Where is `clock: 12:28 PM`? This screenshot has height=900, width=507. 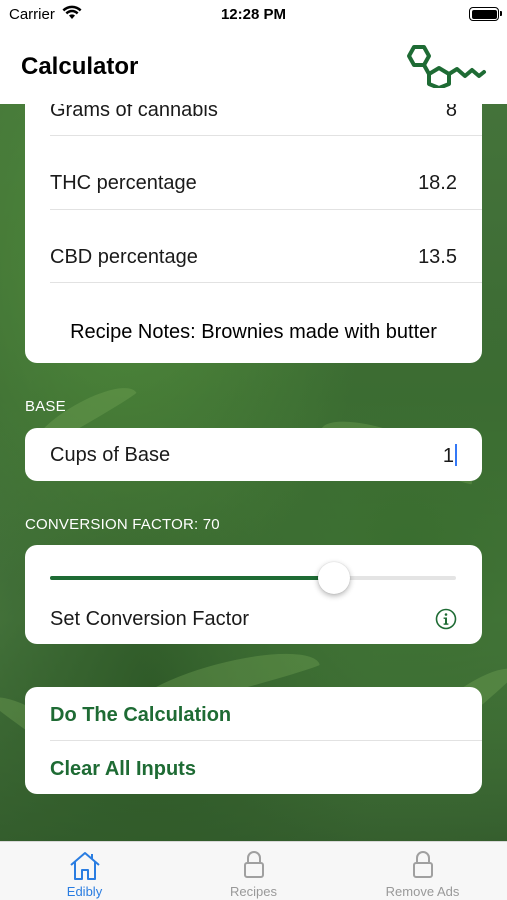 clock: 12:28 PM is located at coordinates (253, 14).